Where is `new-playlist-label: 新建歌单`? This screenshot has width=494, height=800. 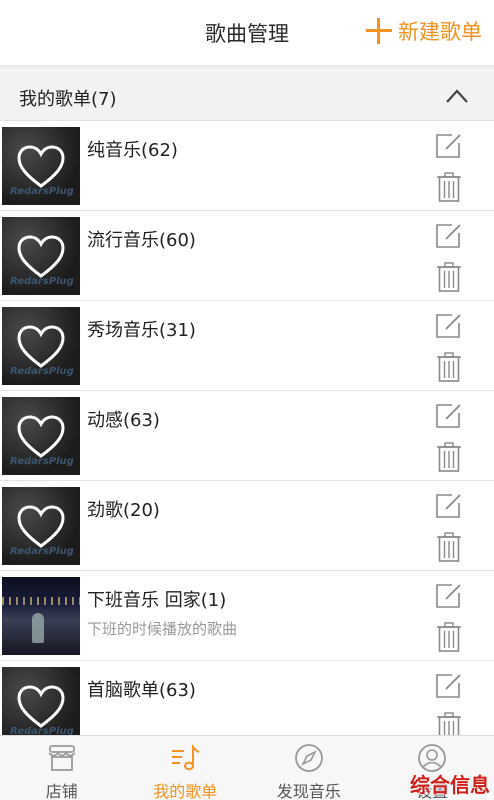
new-playlist-label: 新建歌单 is located at coordinates (440, 32).